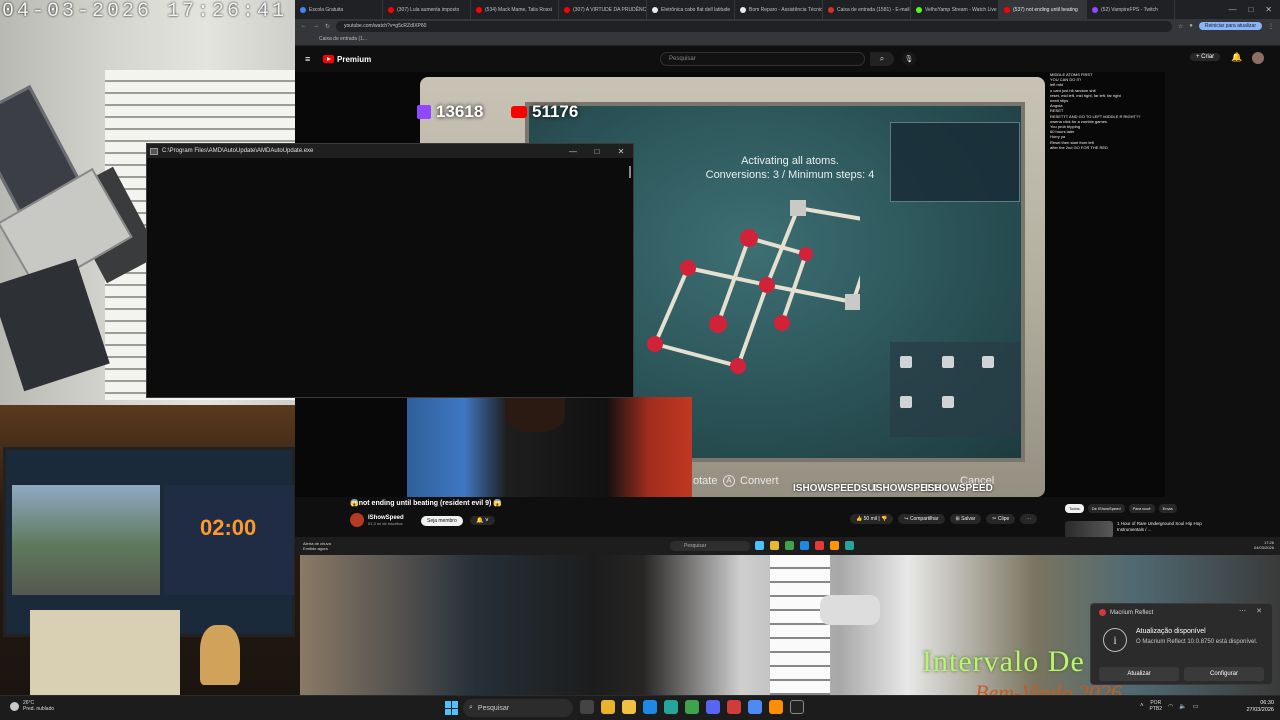 This screenshot has width=1280, height=720. I want to click on save-button: ⊞ Salvar, so click(965, 519).